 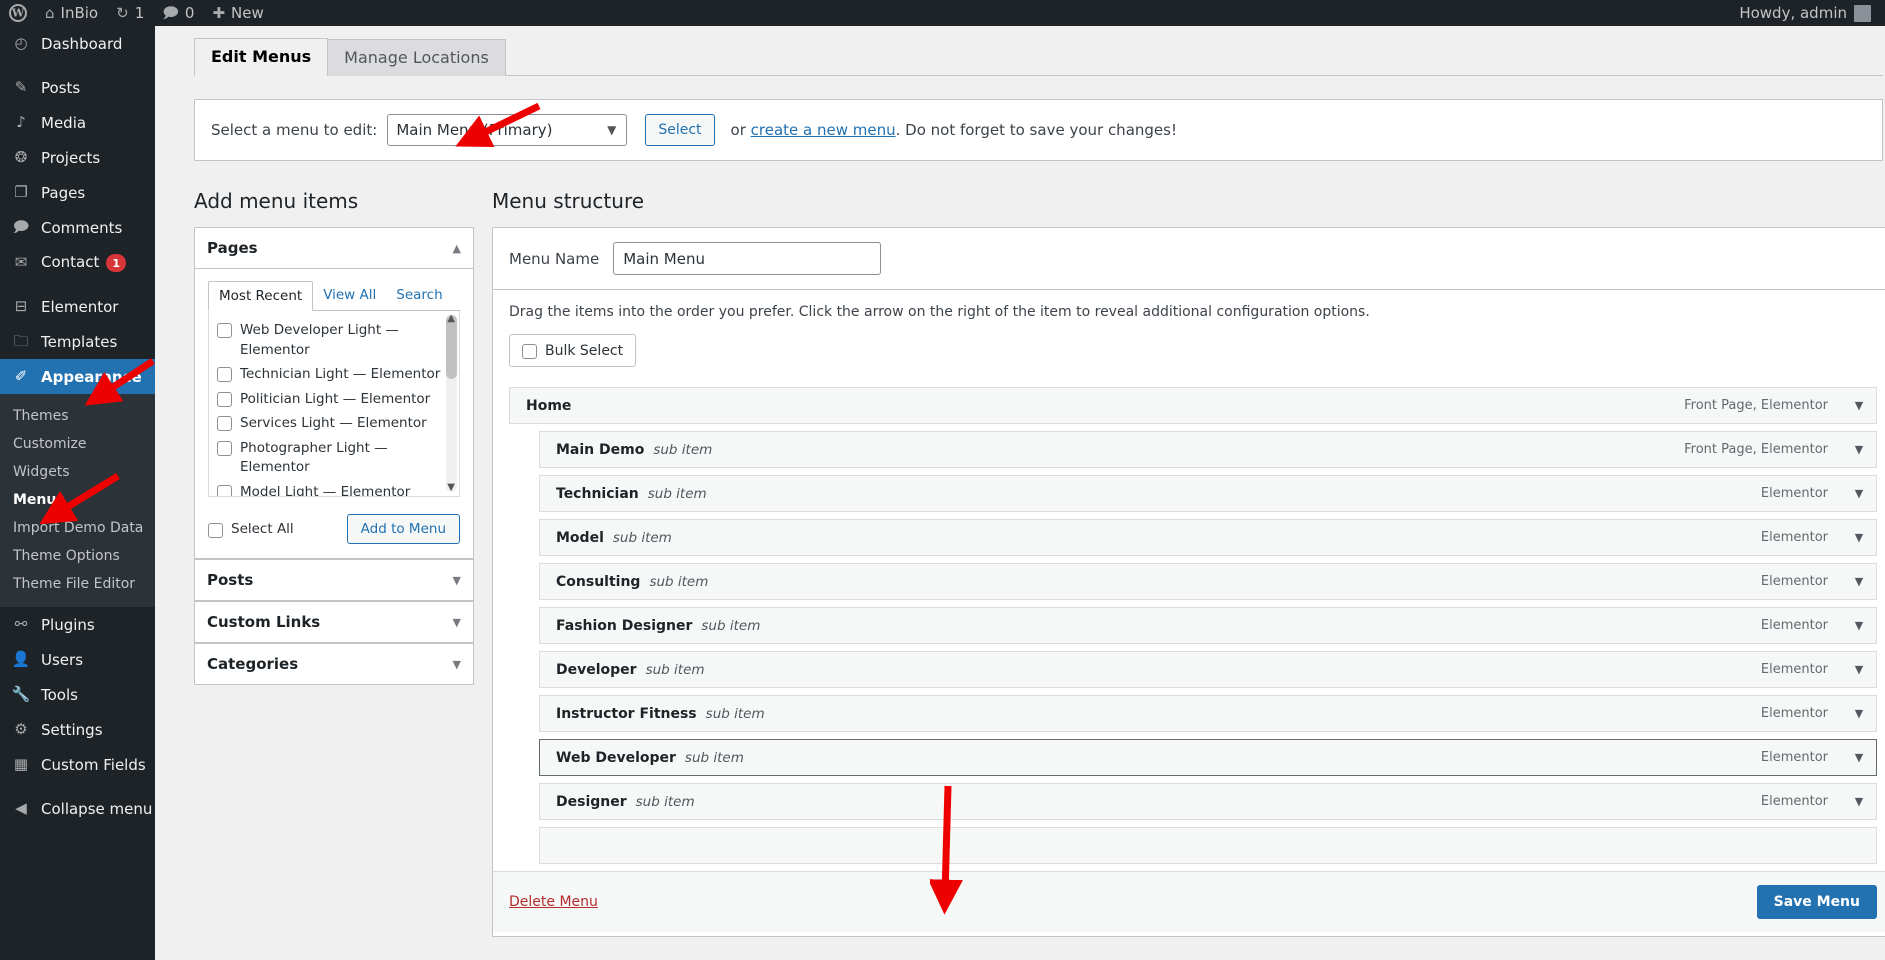 I want to click on page-checkbox-row: Model Light — Elementor, so click(x=335, y=488).